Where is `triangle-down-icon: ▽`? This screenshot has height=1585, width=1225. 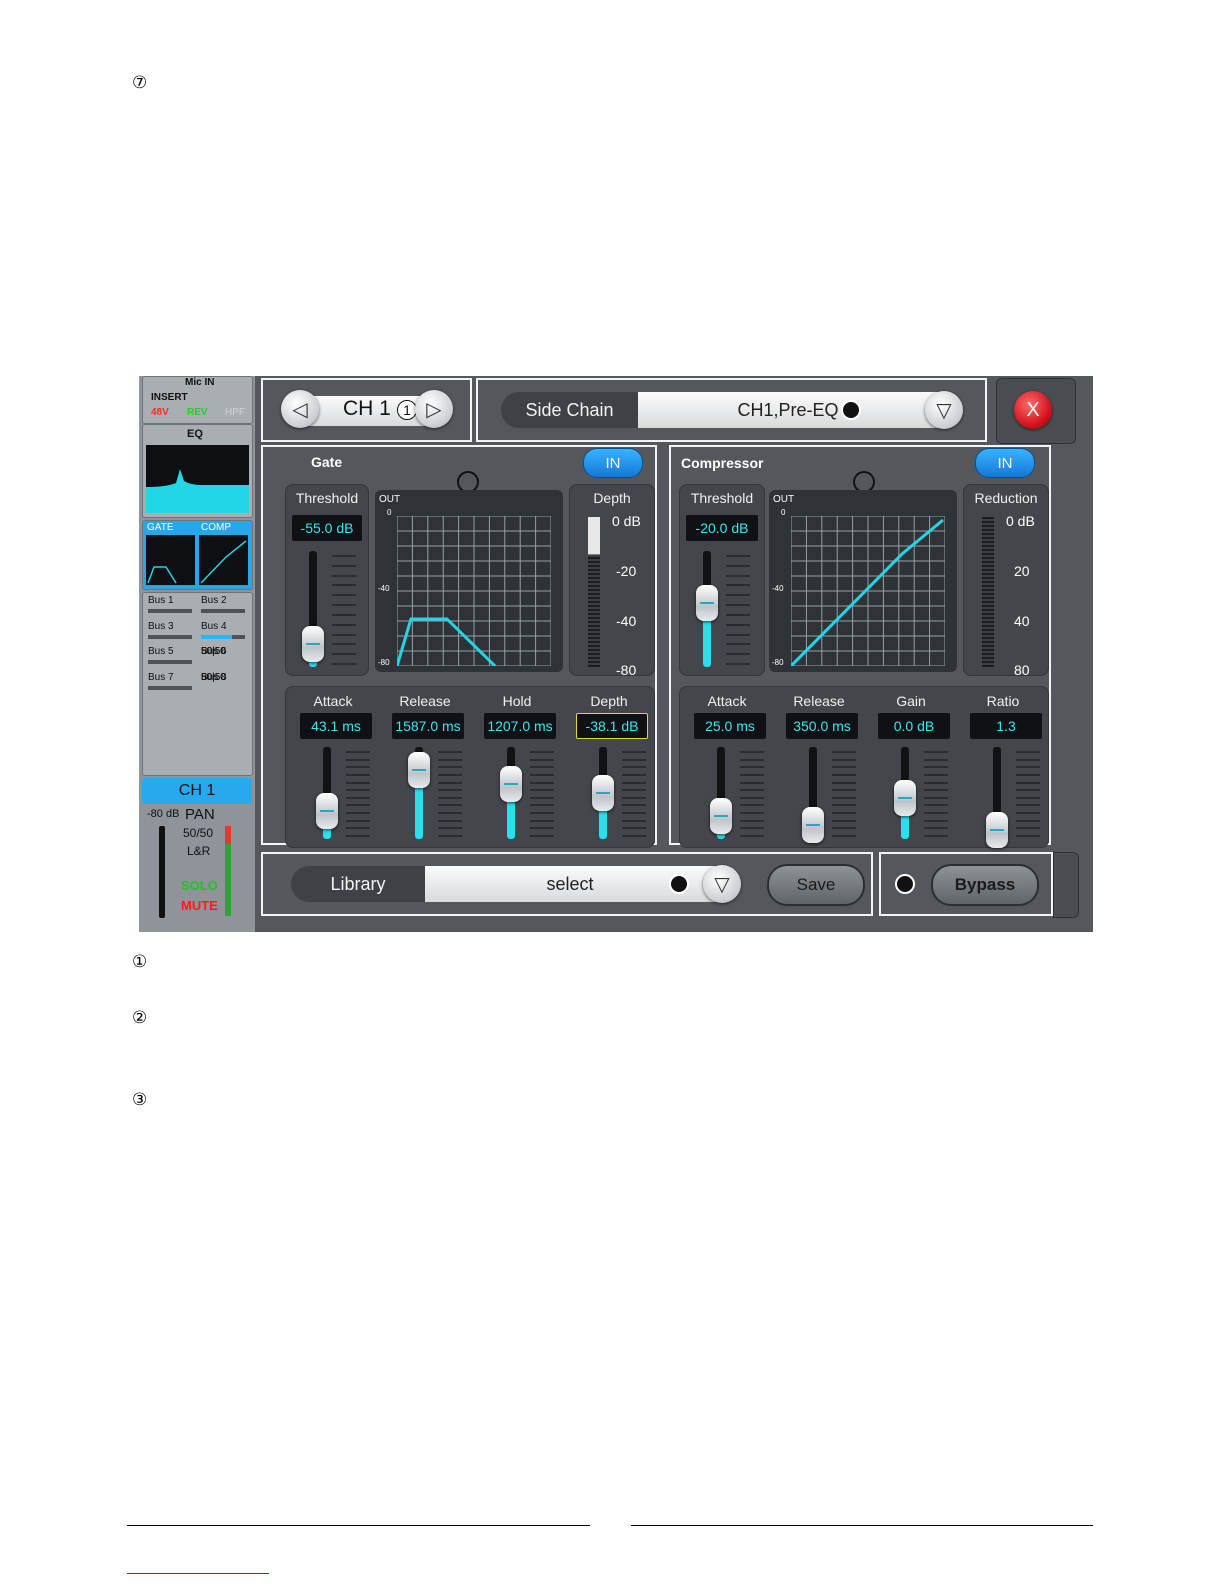
triangle-down-icon: ▽ is located at coordinates (944, 410).